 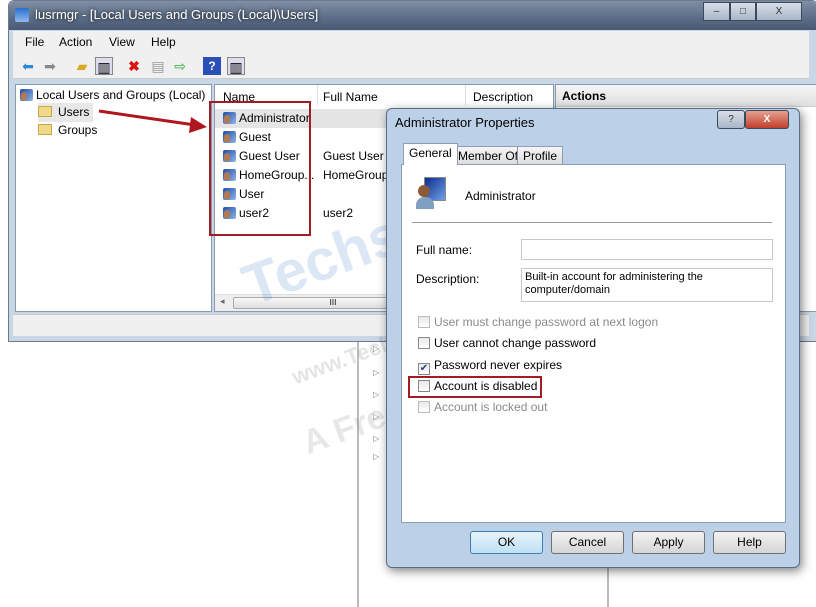 What do you see at coordinates (444, 250) in the screenshot?
I see `full-name-label: Full name:` at bounding box center [444, 250].